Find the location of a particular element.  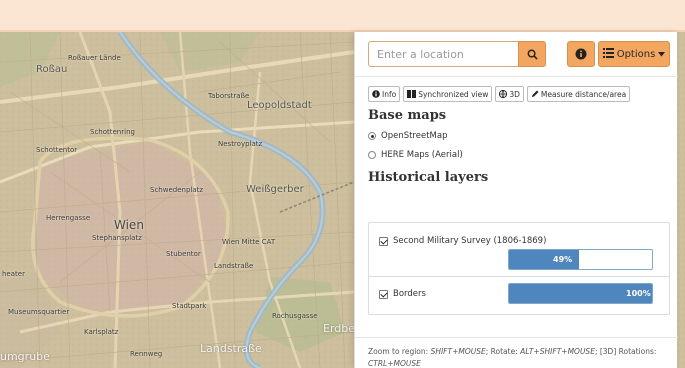

map-label: heater is located at coordinates (13, 274).